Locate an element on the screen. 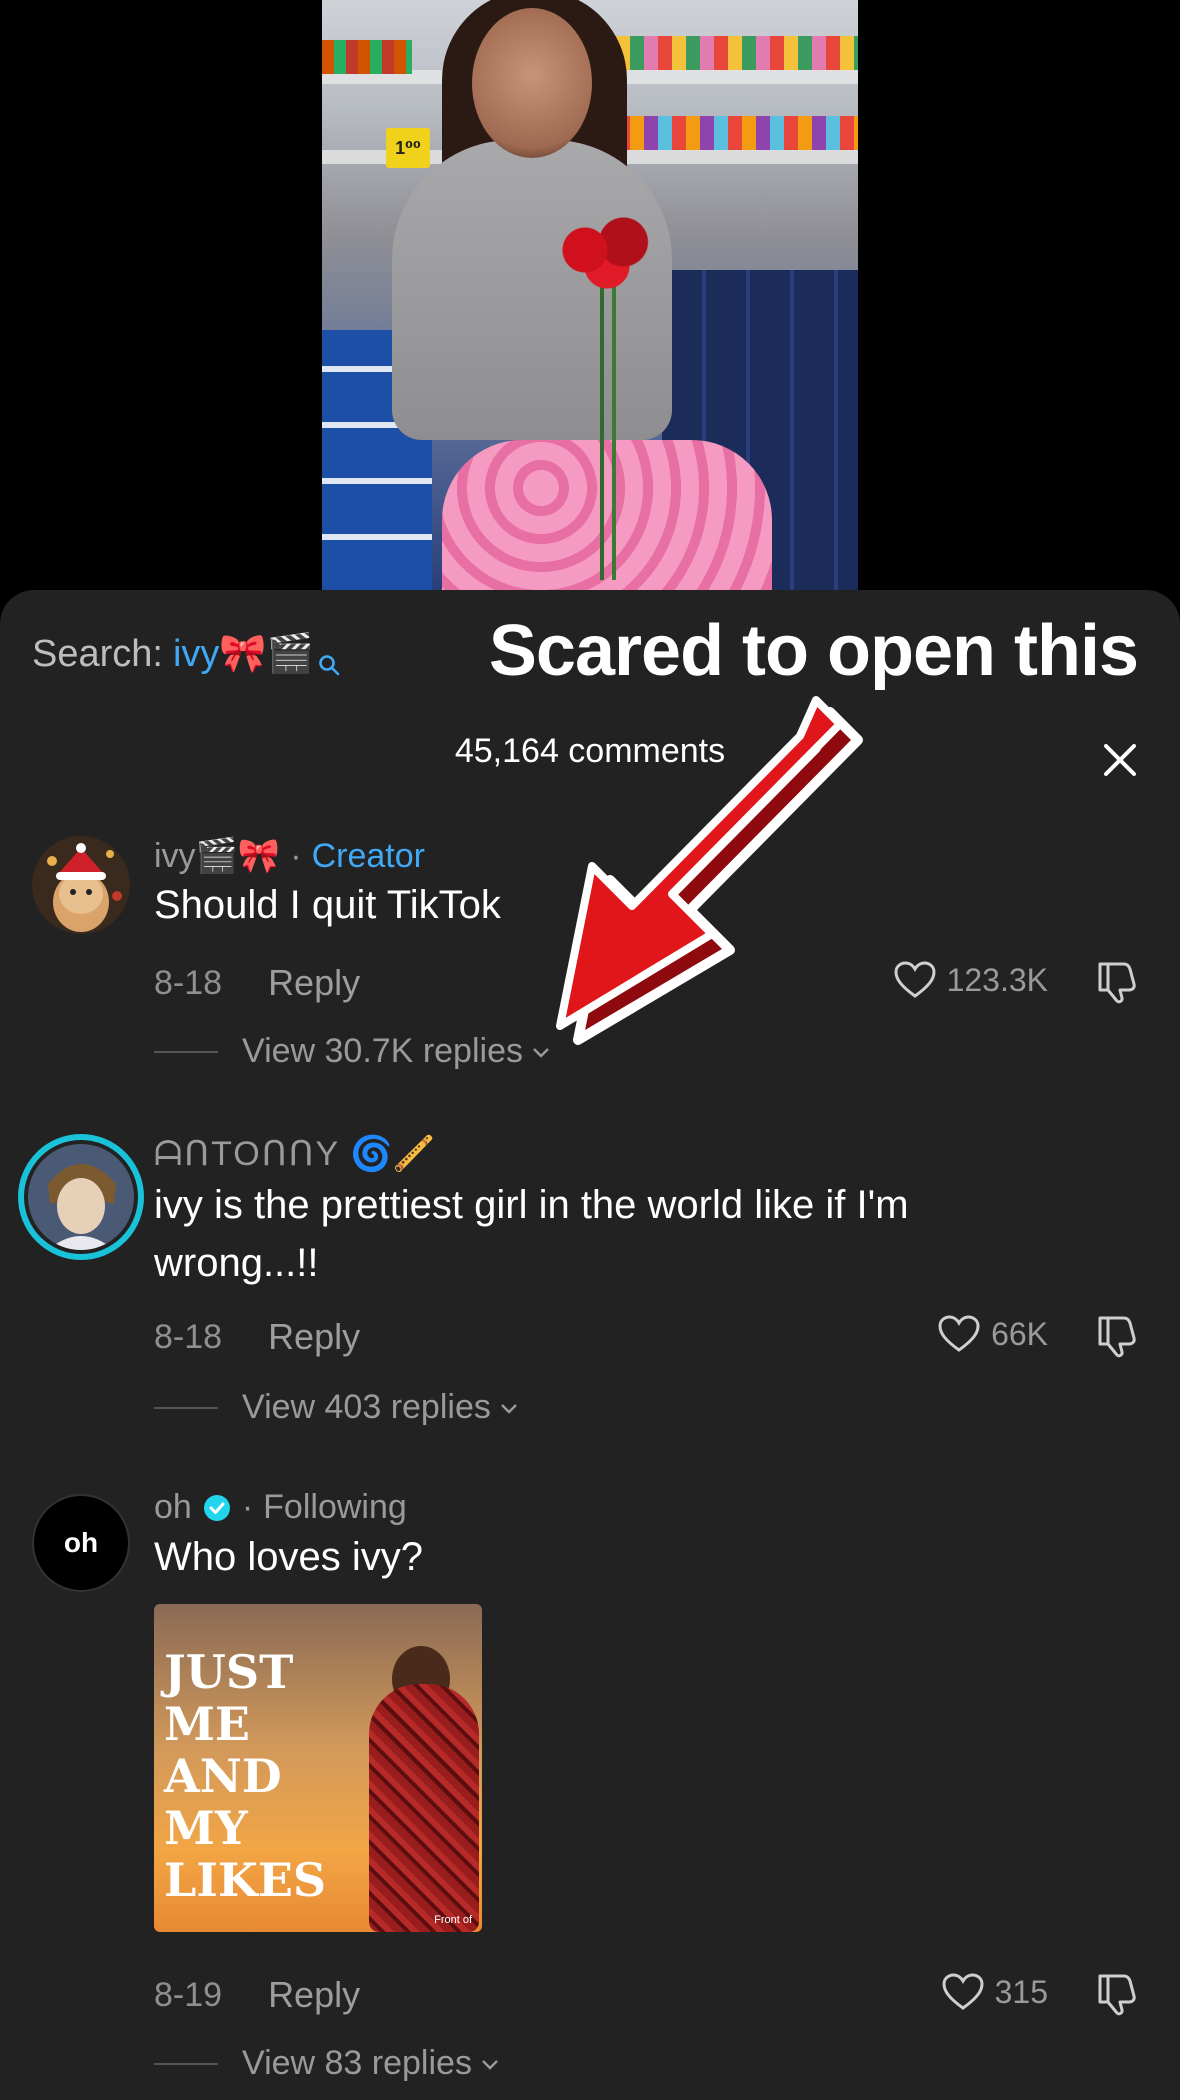  avatar-label: oh is located at coordinates (81, 1542).